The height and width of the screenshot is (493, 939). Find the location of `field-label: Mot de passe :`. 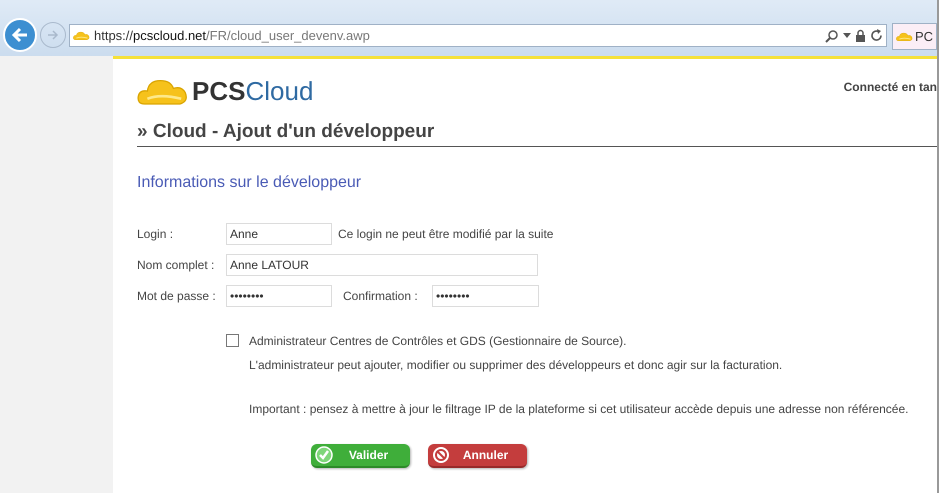

field-label: Mot de passe : is located at coordinates (177, 296).